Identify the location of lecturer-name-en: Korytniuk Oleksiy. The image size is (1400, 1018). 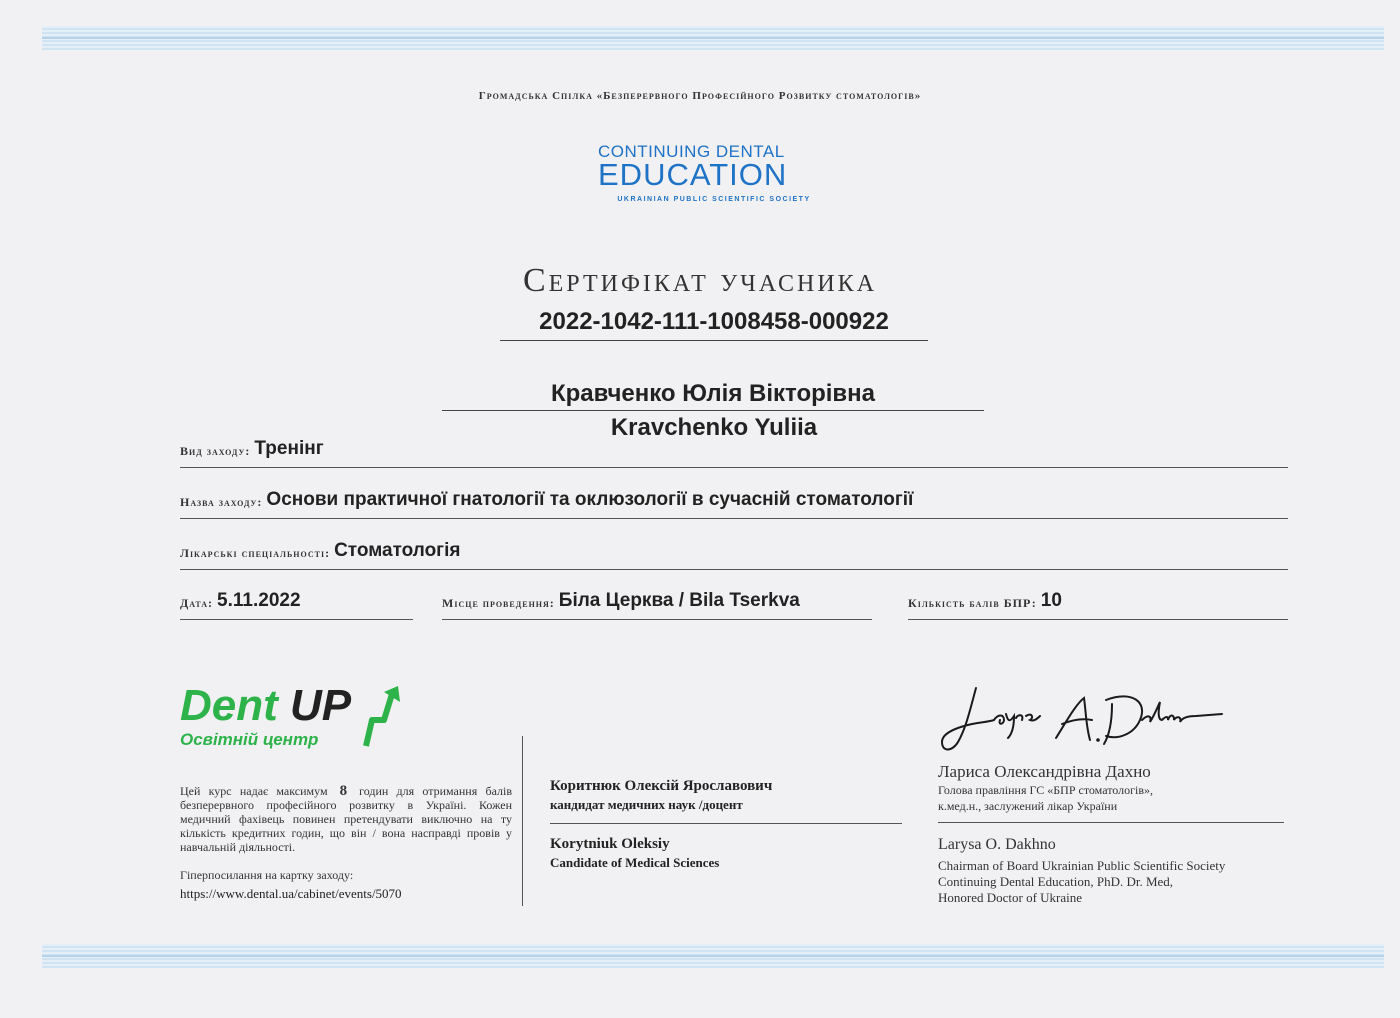
(610, 844).